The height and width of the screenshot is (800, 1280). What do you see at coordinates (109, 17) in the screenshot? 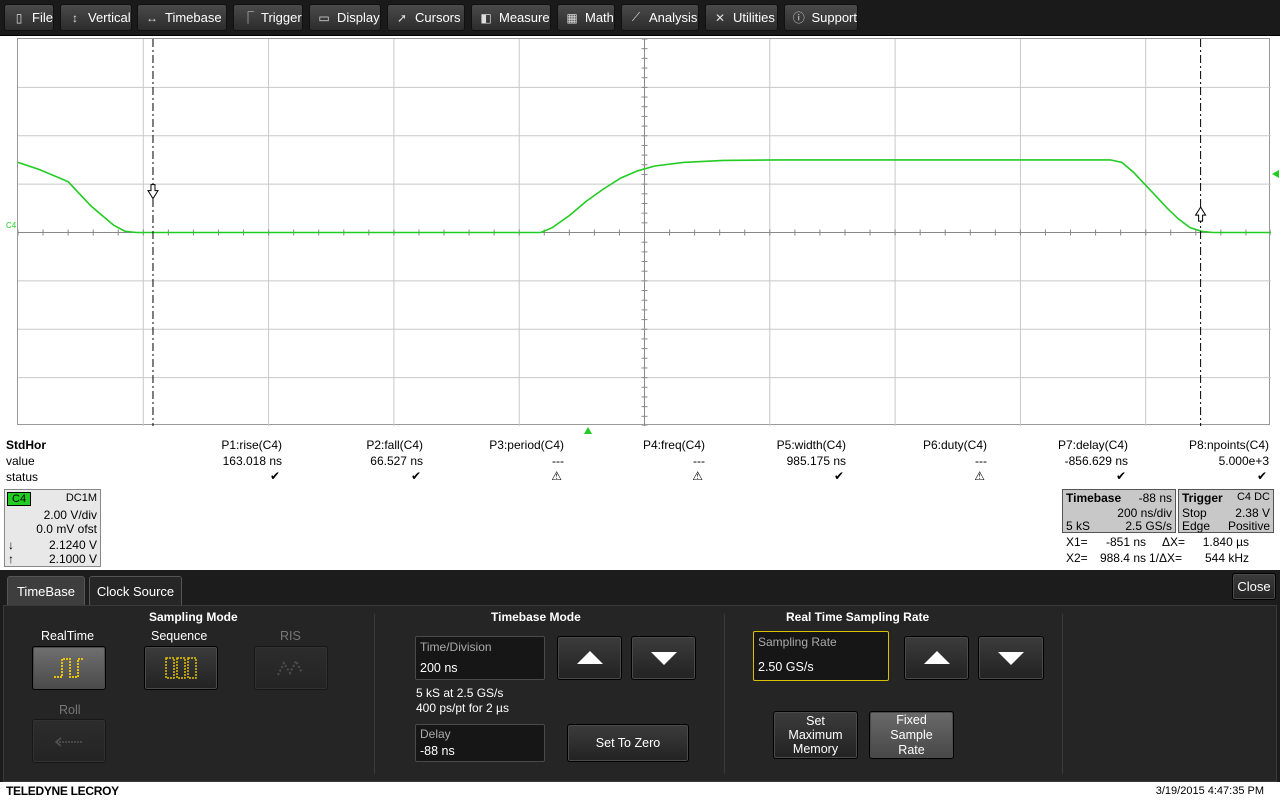
I see `vertical-label: Vertical` at bounding box center [109, 17].